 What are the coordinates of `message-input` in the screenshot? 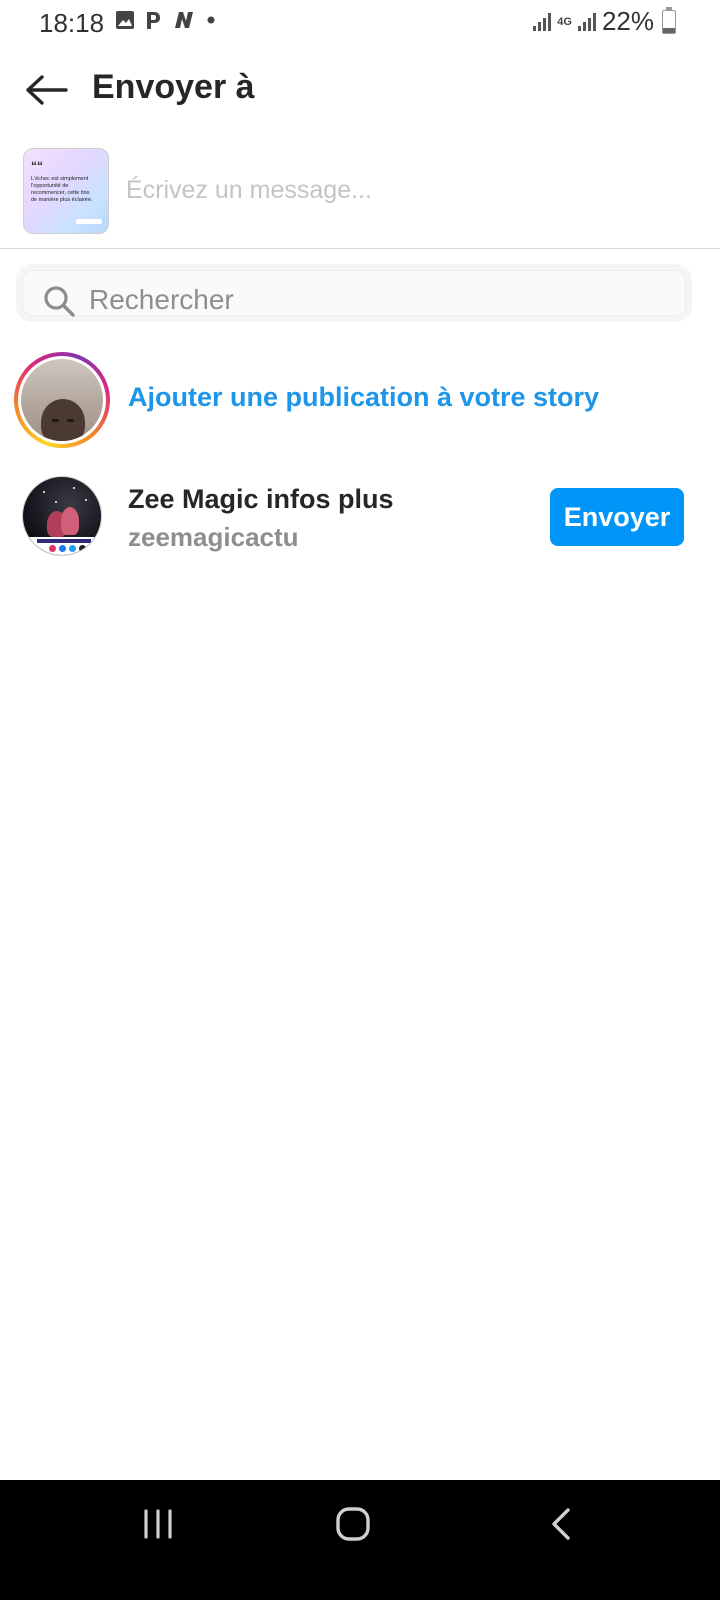 It's located at (406, 190).